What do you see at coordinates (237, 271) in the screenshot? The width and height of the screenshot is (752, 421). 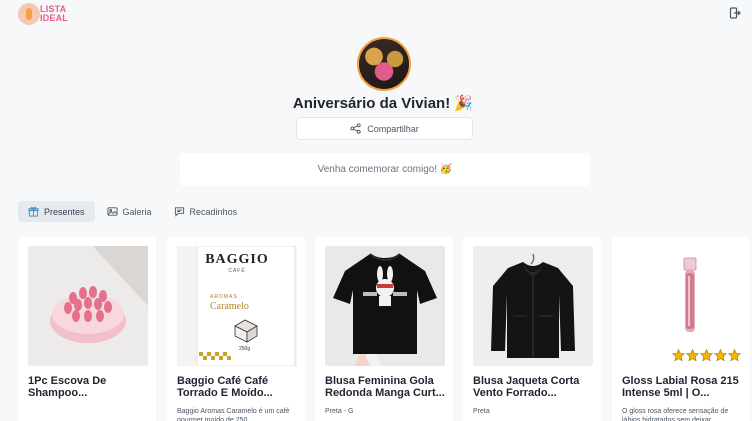 I see `packaging-sub: CAFÉ` at bounding box center [237, 271].